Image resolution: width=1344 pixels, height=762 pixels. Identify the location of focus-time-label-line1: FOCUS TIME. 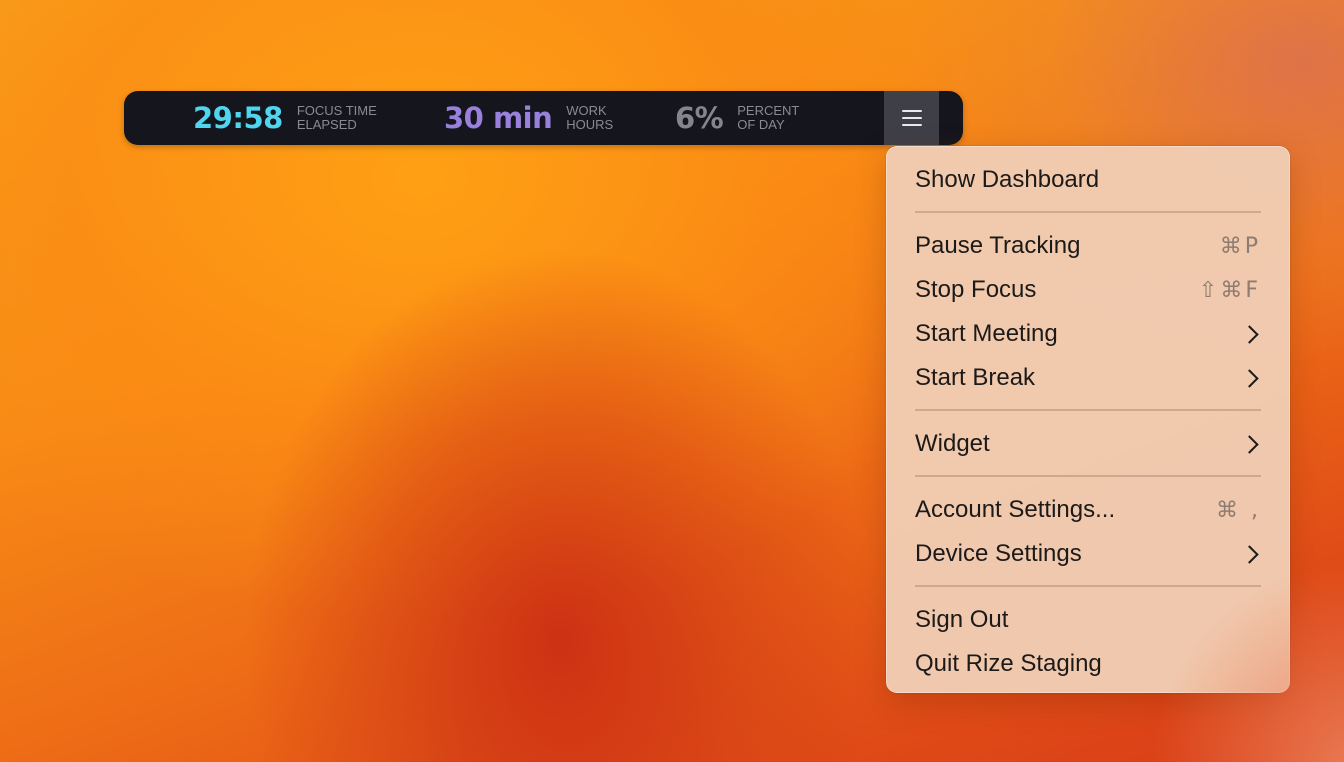
(336, 110).